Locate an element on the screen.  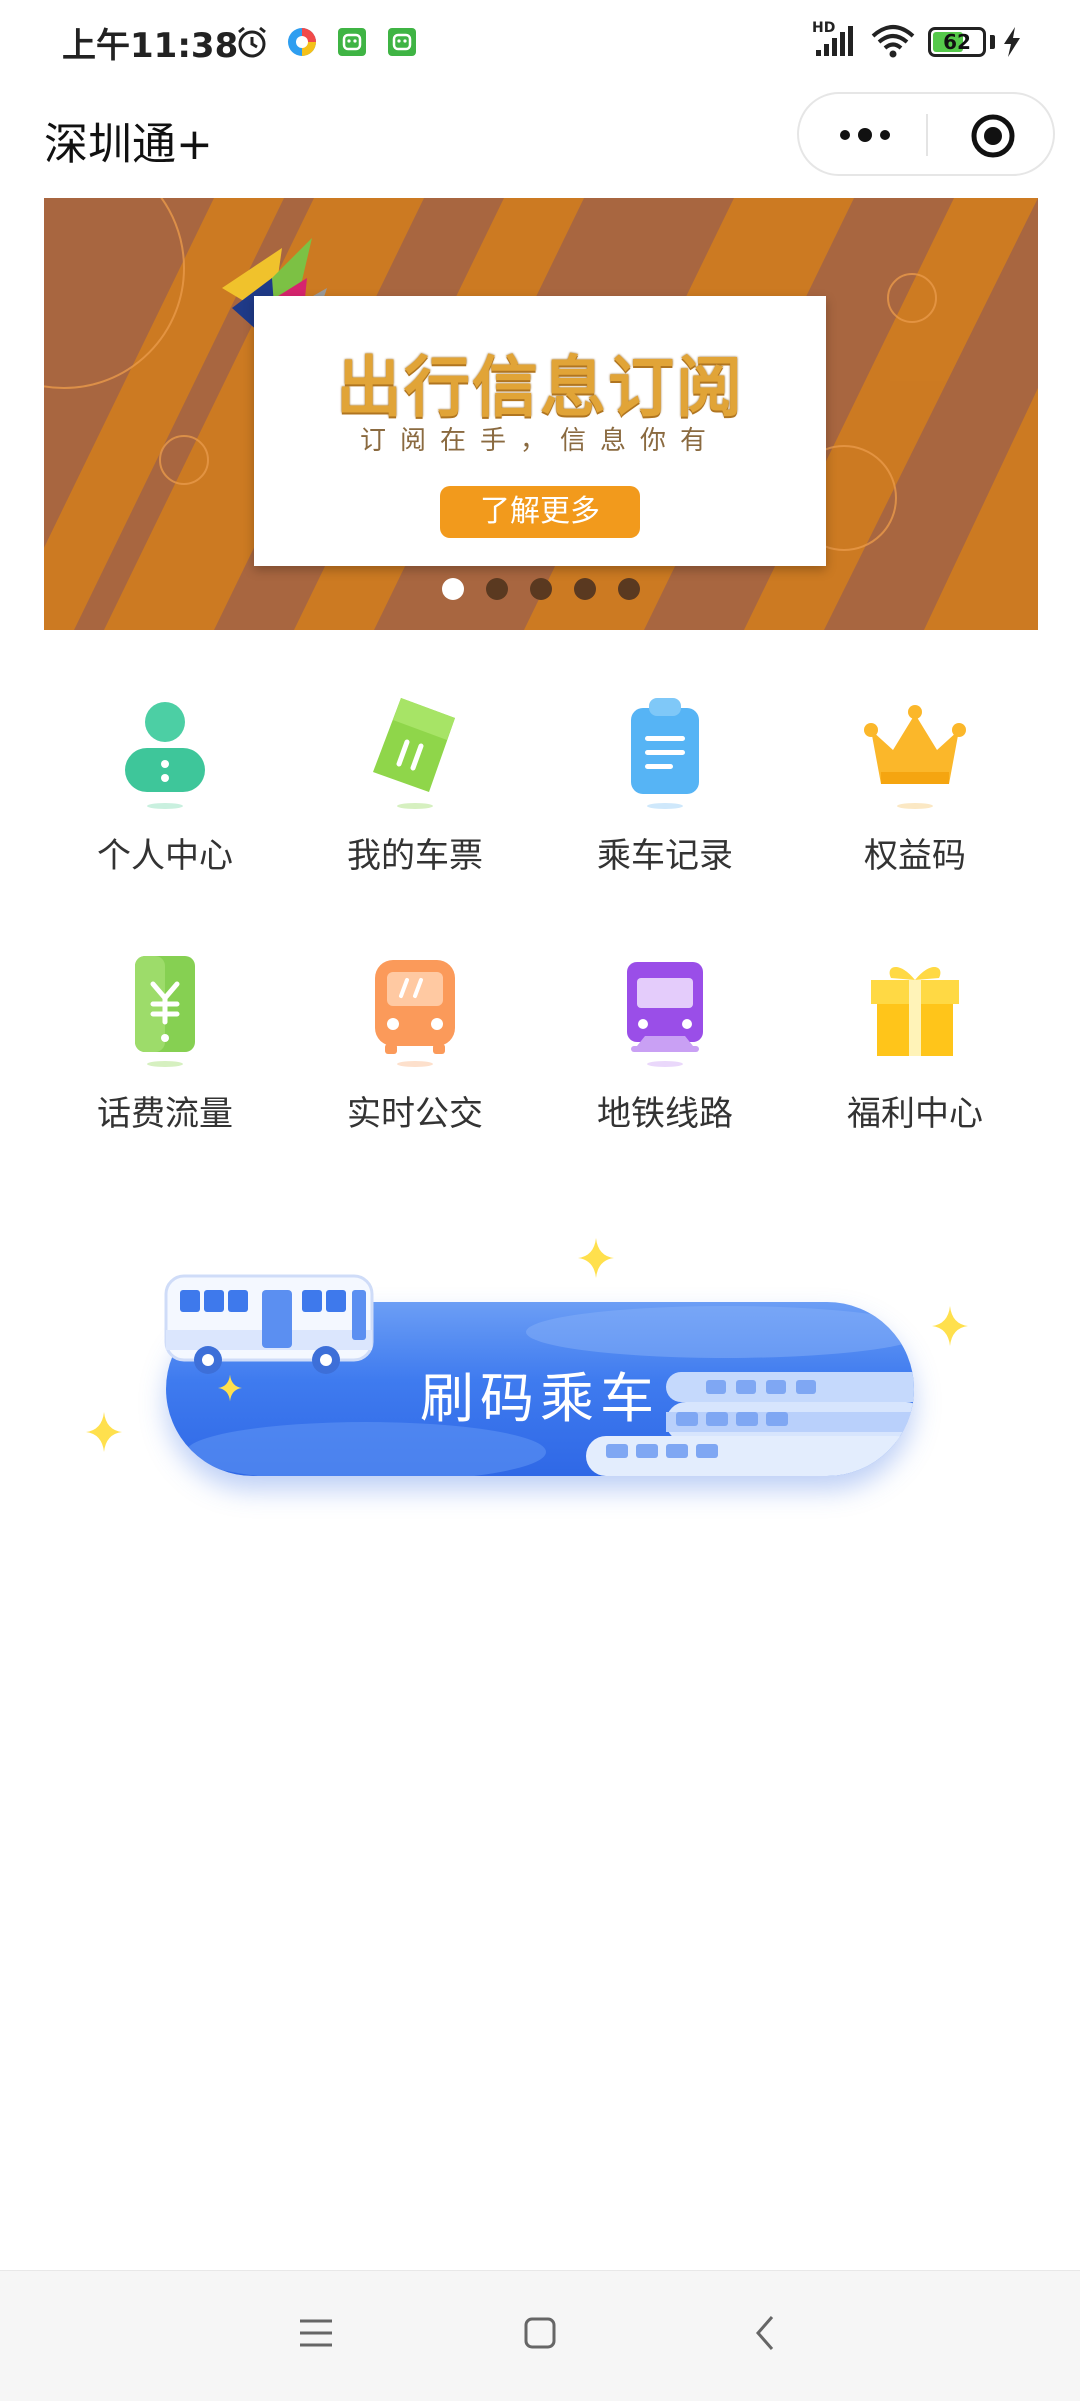
battery-nub is located at coordinates (992, 42).